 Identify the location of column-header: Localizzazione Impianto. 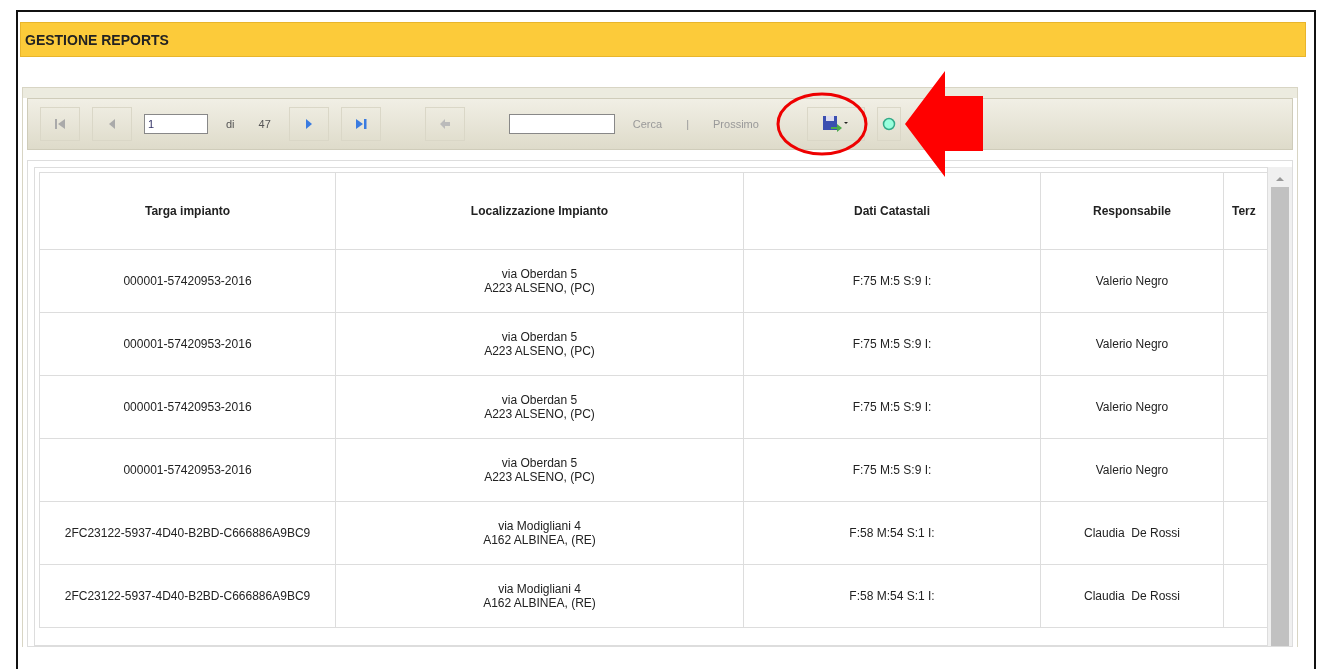
(539, 211).